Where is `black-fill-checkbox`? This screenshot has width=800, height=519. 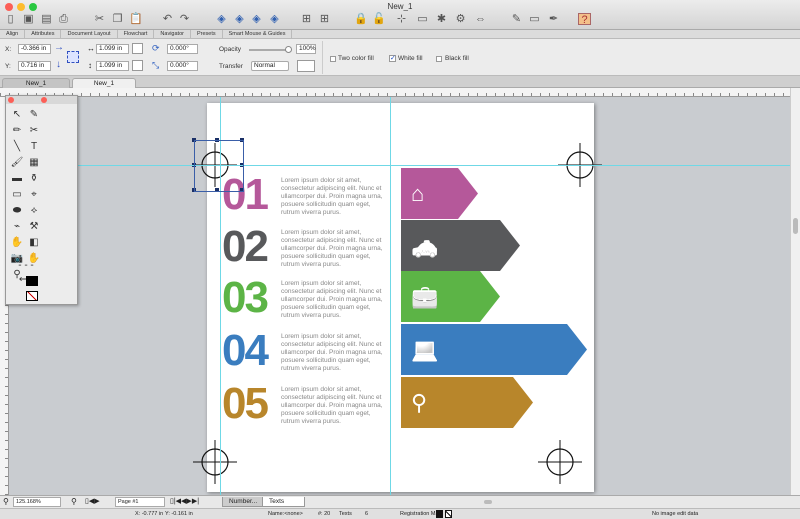 black-fill-checkbox is located at coordinates (439, 59).